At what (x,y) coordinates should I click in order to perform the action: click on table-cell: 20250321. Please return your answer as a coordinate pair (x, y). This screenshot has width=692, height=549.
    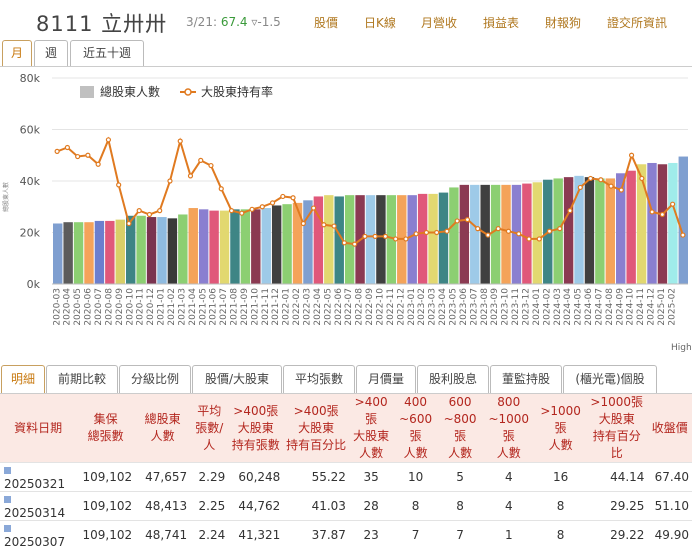
    Looking at the image, I should click on (38, 477).